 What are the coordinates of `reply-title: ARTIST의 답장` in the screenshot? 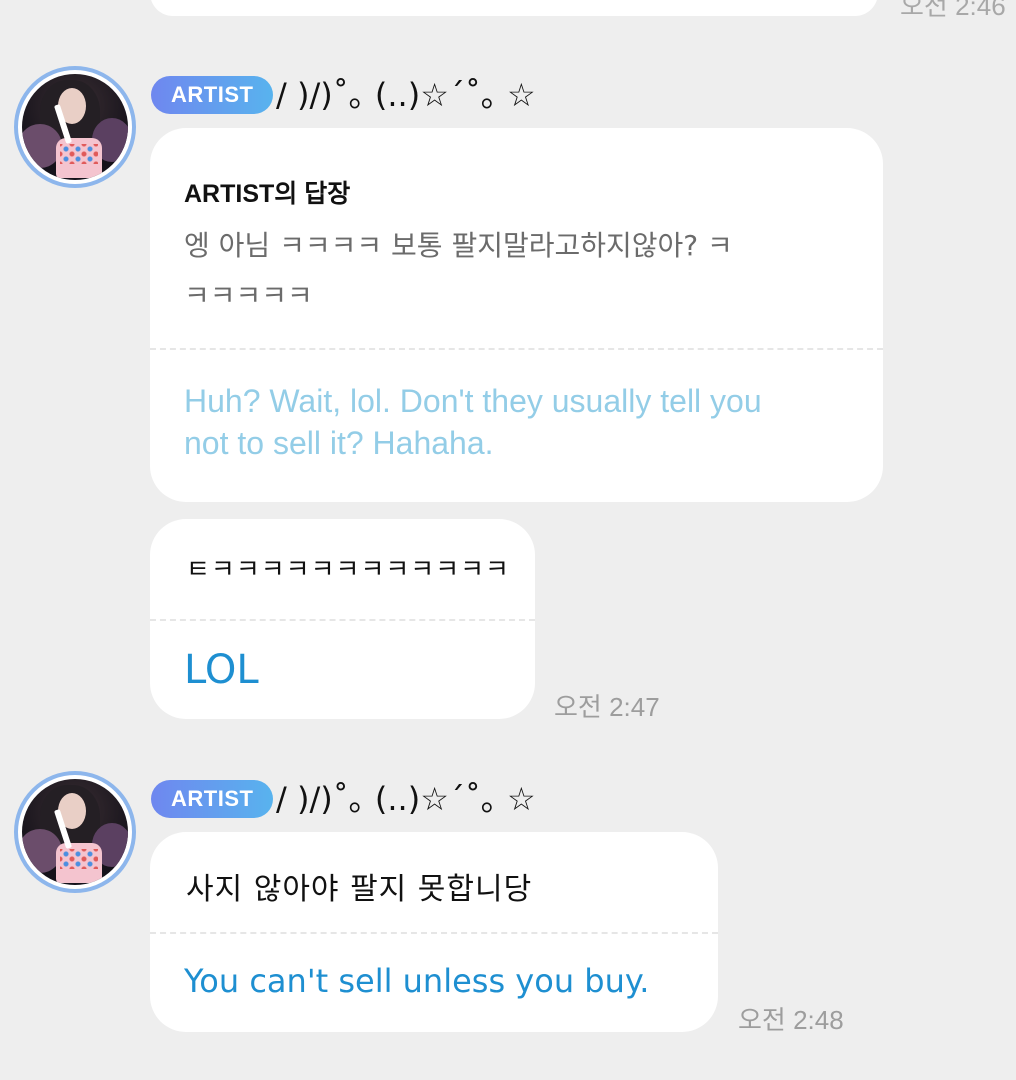 It's located at (267, 194).